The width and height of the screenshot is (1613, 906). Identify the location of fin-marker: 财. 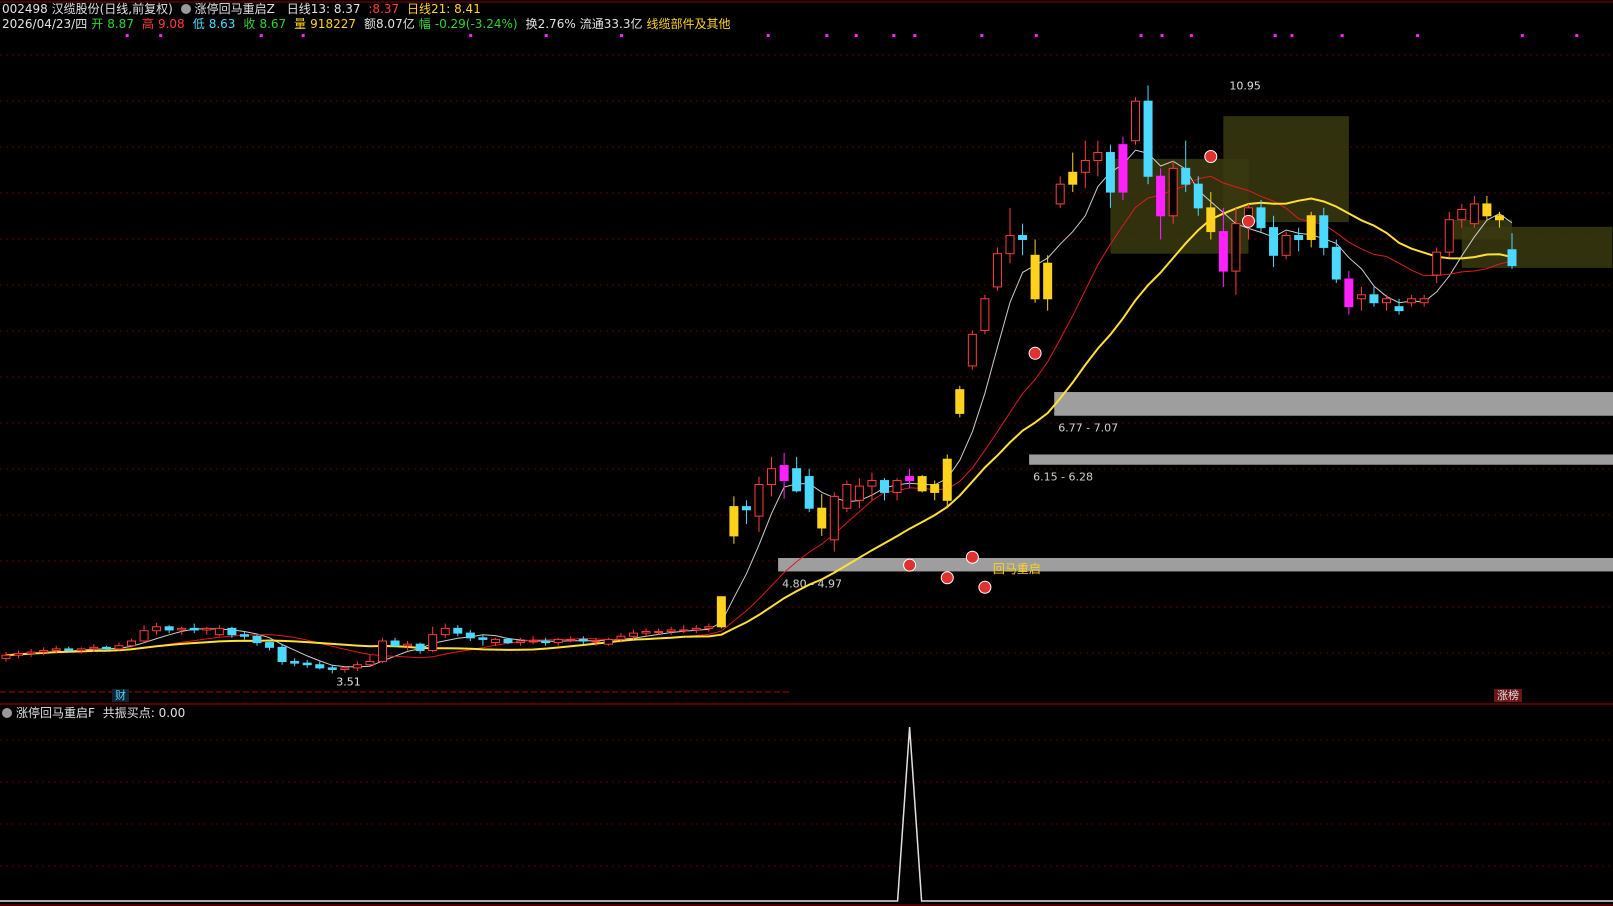
(120, 695).